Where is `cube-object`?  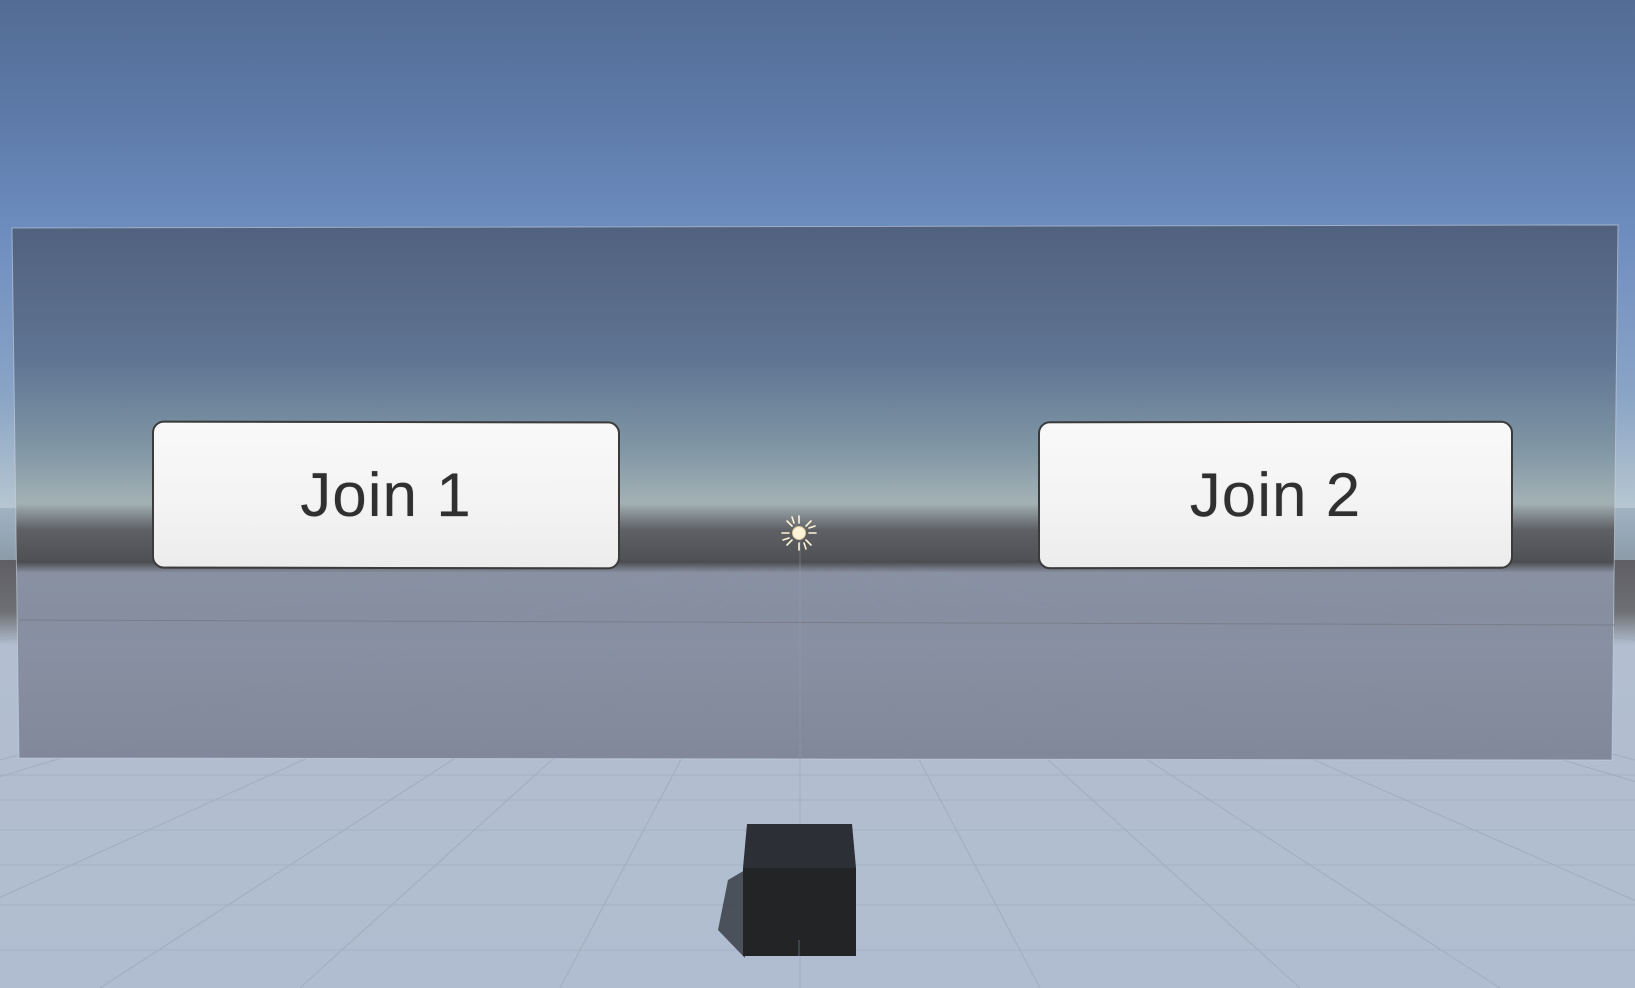 cube-object is located at coordinates (785, 890).